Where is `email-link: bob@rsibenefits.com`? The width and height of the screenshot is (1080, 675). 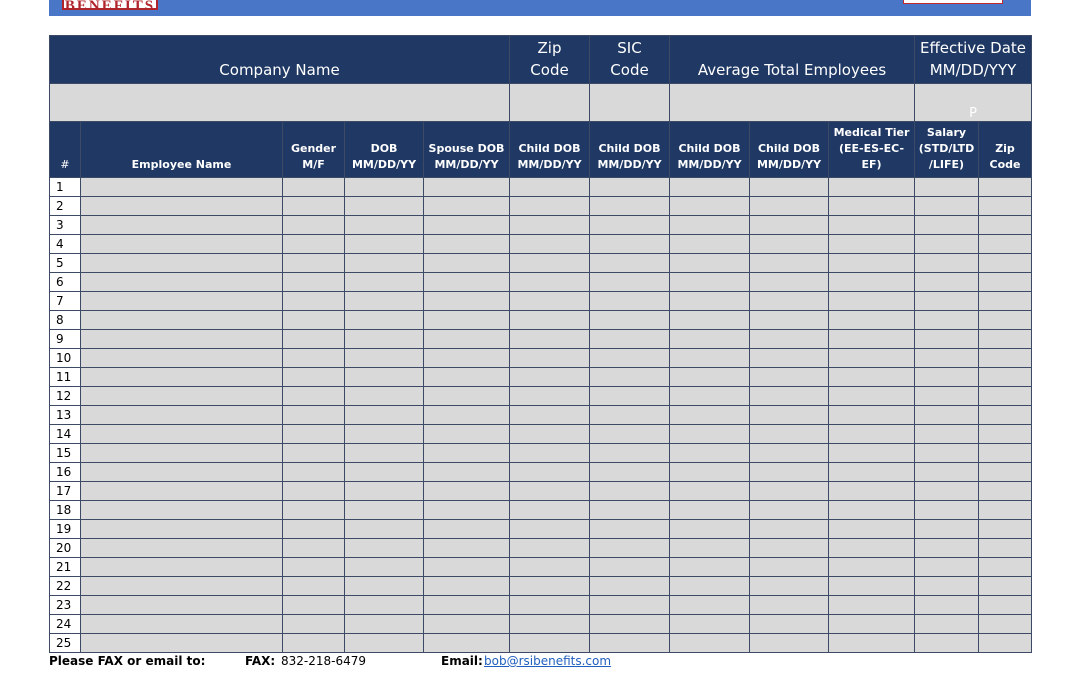 email-link: bob@rsibenefits.com is located at coordinates (547, 661).